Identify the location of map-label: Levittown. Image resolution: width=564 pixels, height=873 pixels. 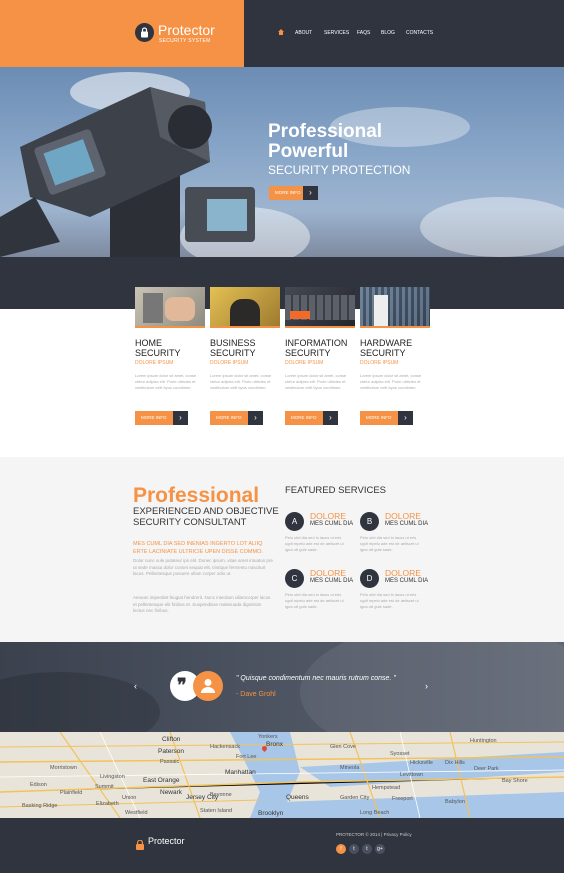
(412, 775).